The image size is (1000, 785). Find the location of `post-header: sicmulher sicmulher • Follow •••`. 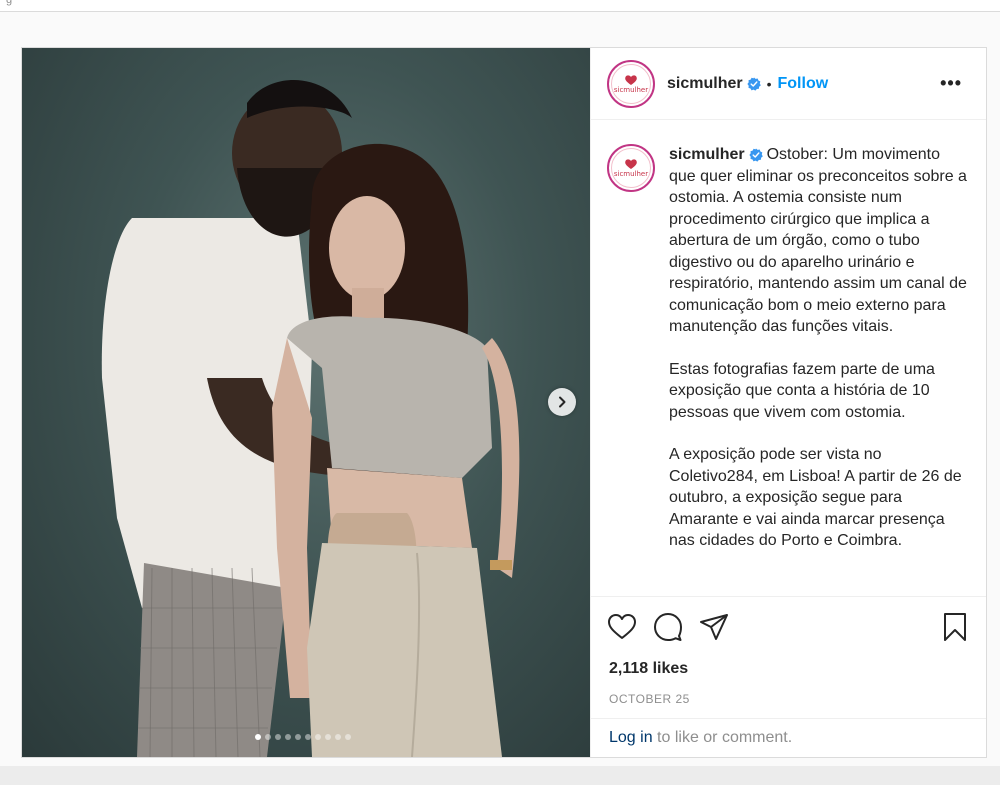

post-header: sicmulher sicmulher • Follow ••• is located at coordinates (788, 84).